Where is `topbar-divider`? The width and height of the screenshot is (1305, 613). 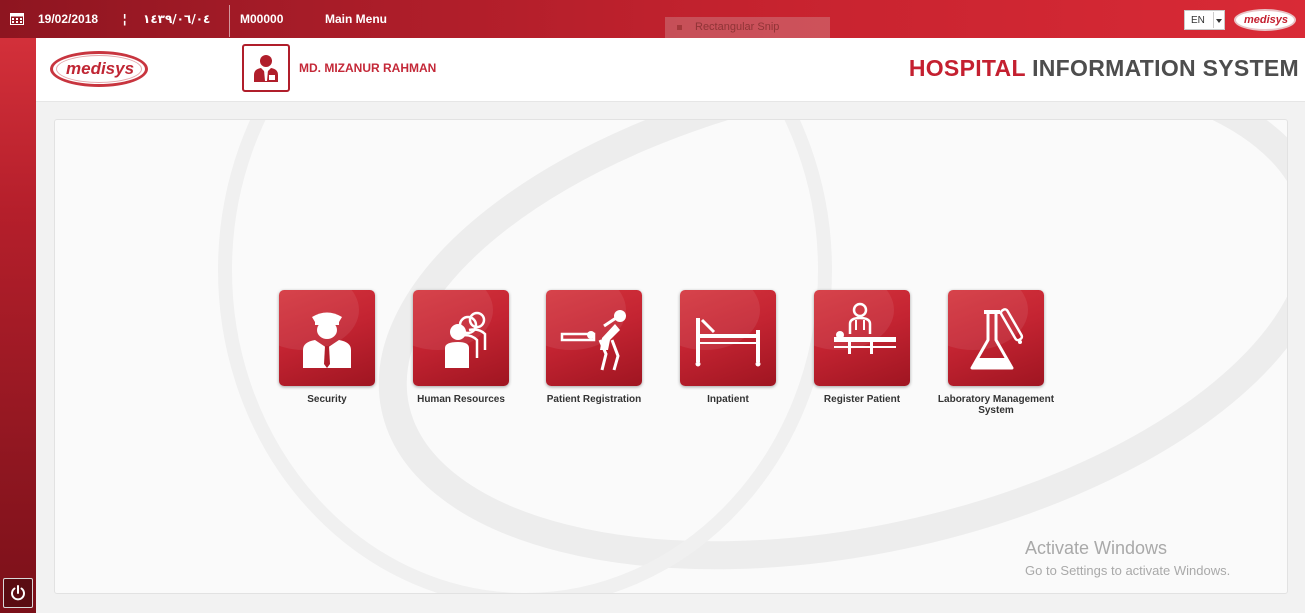 topbar-divider is located at coordinates (229, 21).